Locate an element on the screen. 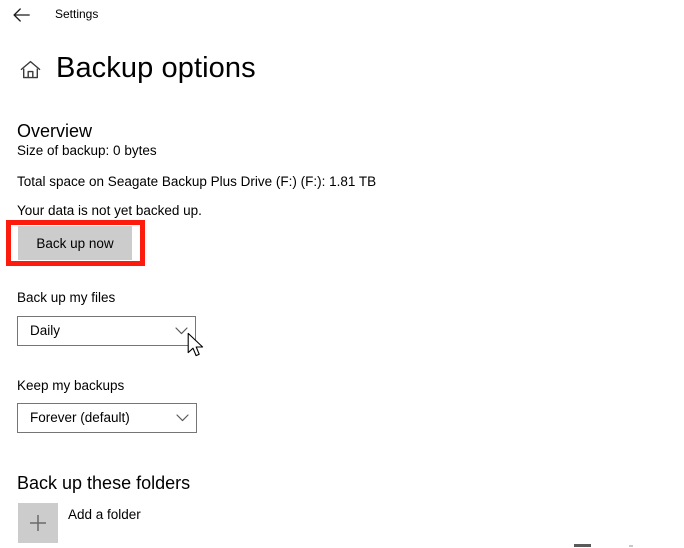 The image size is (684, 548). back-button is located at coordinates (21, 15).